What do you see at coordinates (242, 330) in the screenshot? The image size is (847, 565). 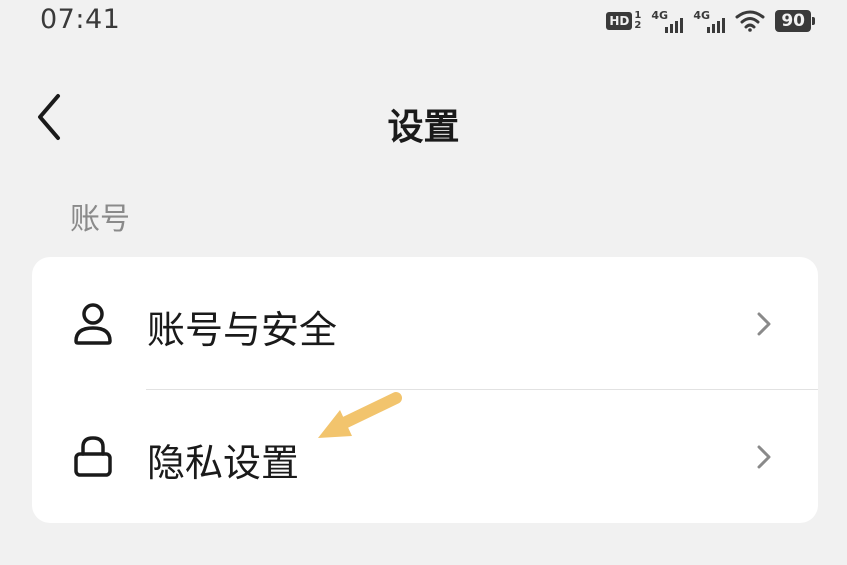 I see `settings-item-label: 账号与安全` at bounding box center [242, 330].